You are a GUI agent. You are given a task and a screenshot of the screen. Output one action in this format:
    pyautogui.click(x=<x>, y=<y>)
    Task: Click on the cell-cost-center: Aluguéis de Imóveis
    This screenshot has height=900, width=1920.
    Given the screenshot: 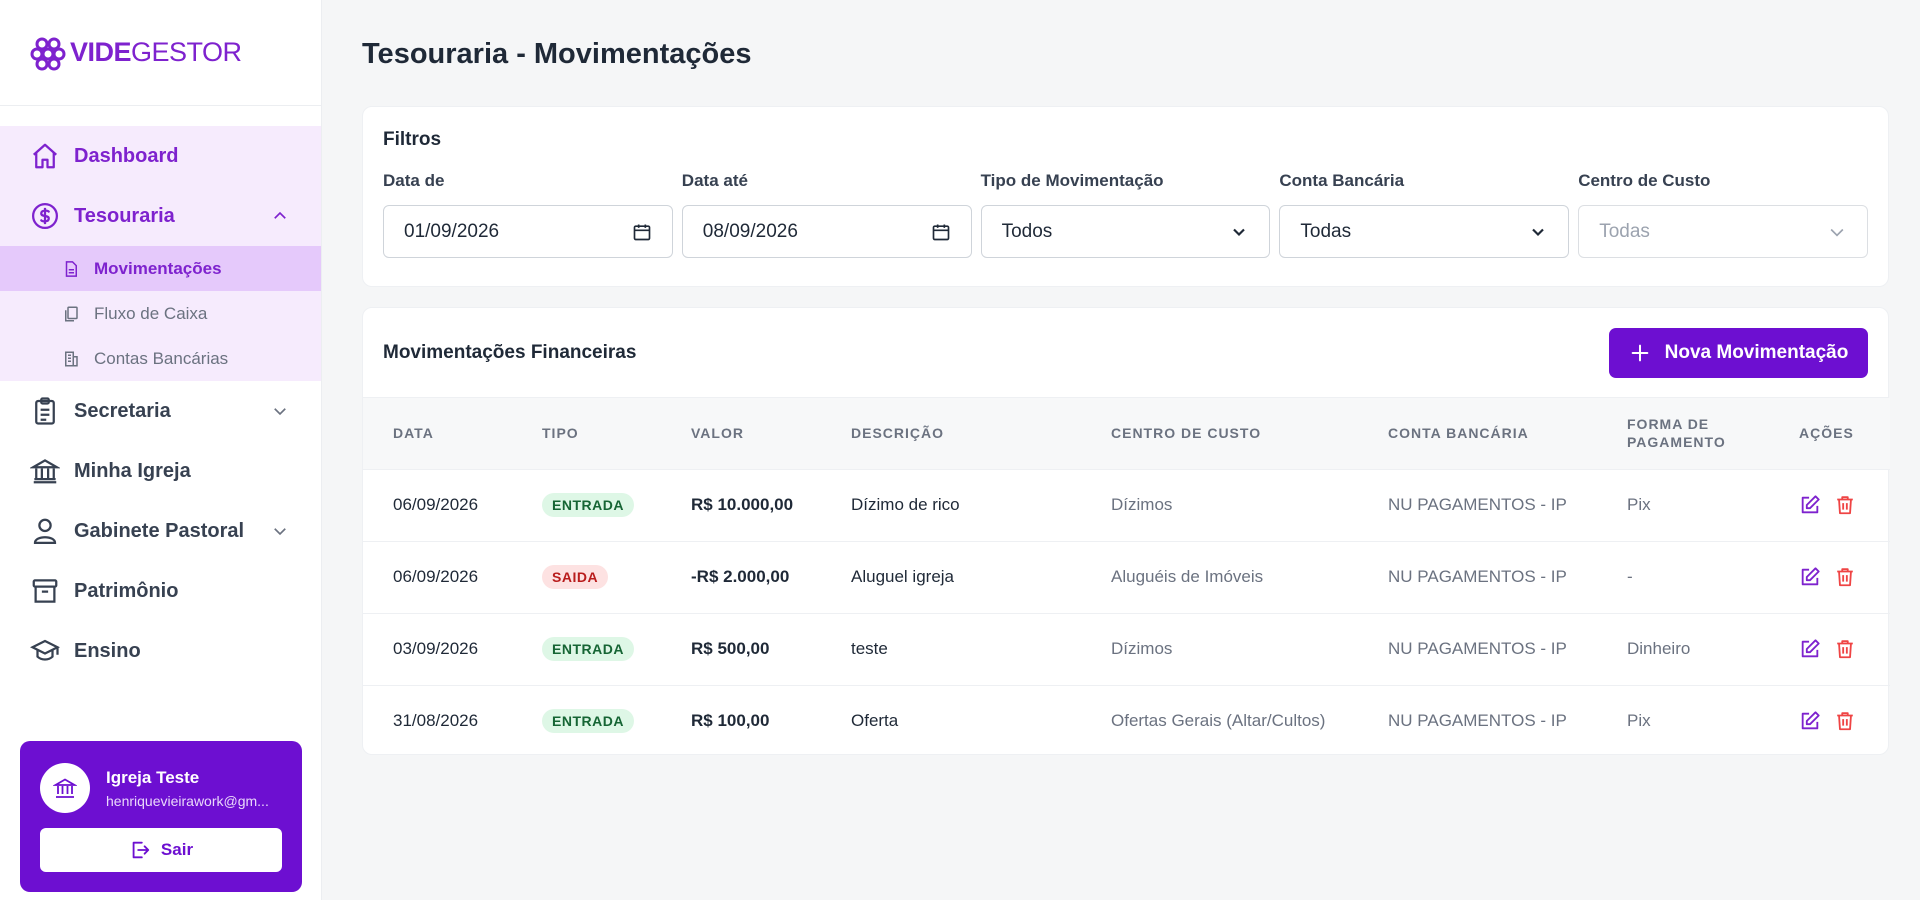 What is the action you would take?
    pyautogui.click(x=1187, y=576)
    